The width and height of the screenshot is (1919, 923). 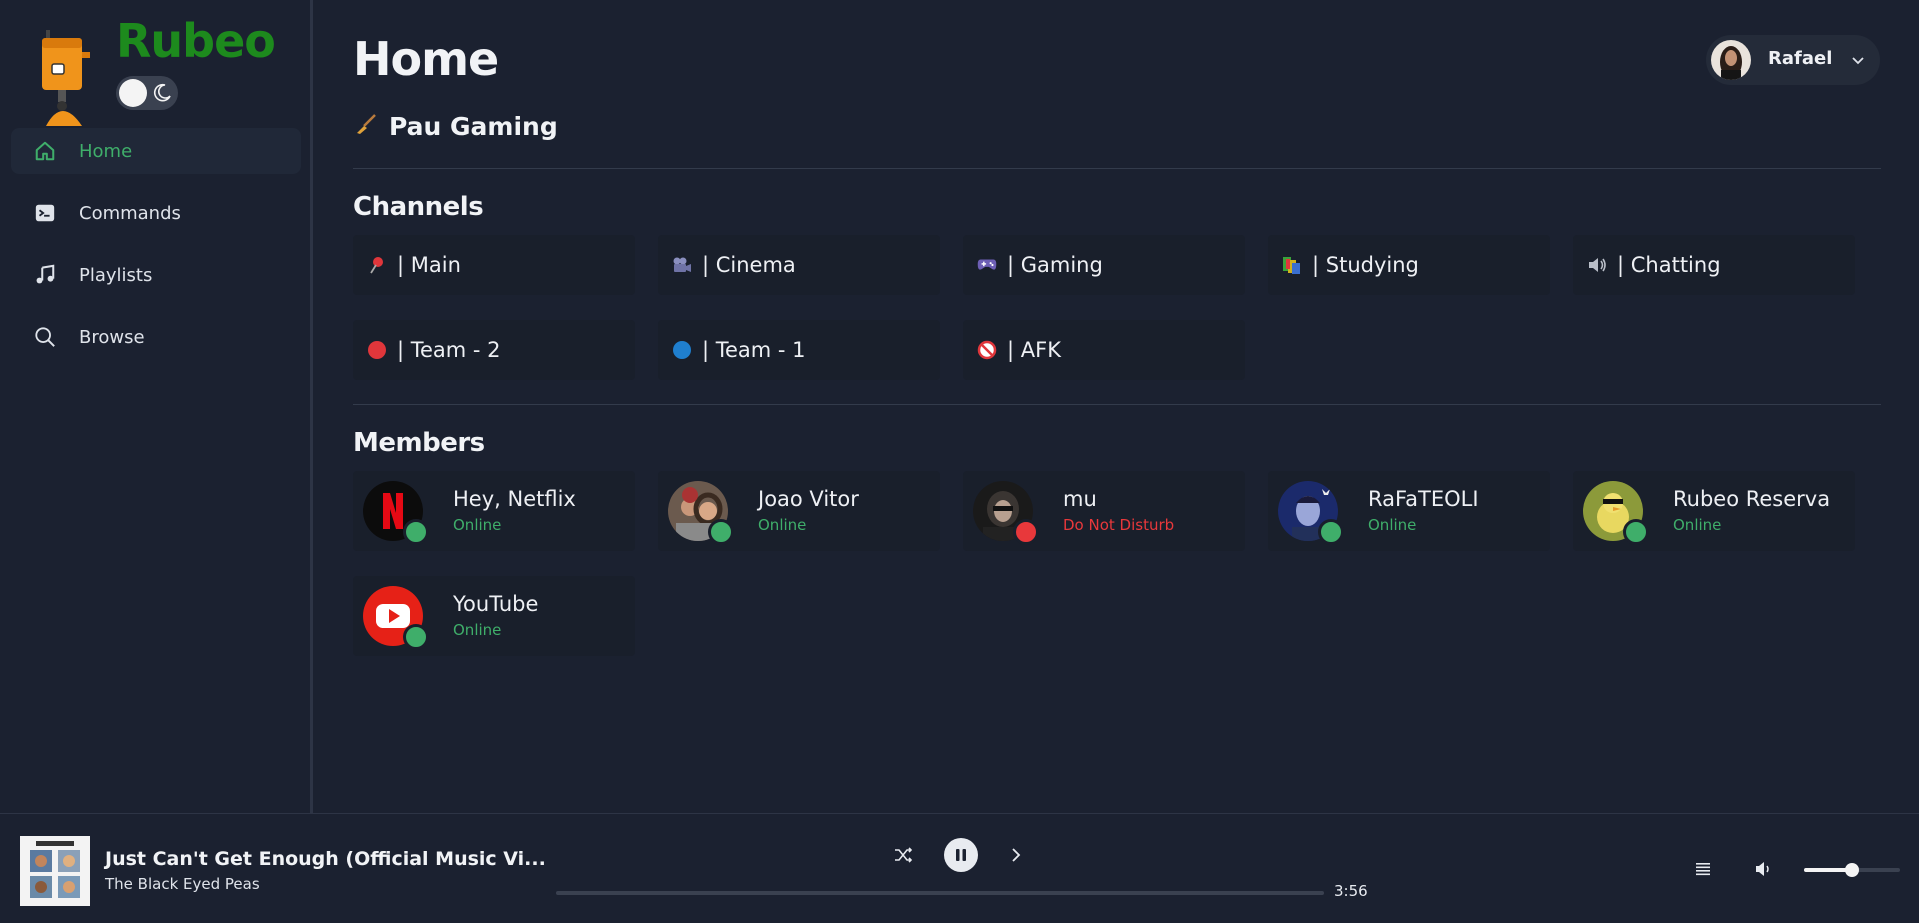 I want to click on terminal-icon, so click(x=45, y=213).